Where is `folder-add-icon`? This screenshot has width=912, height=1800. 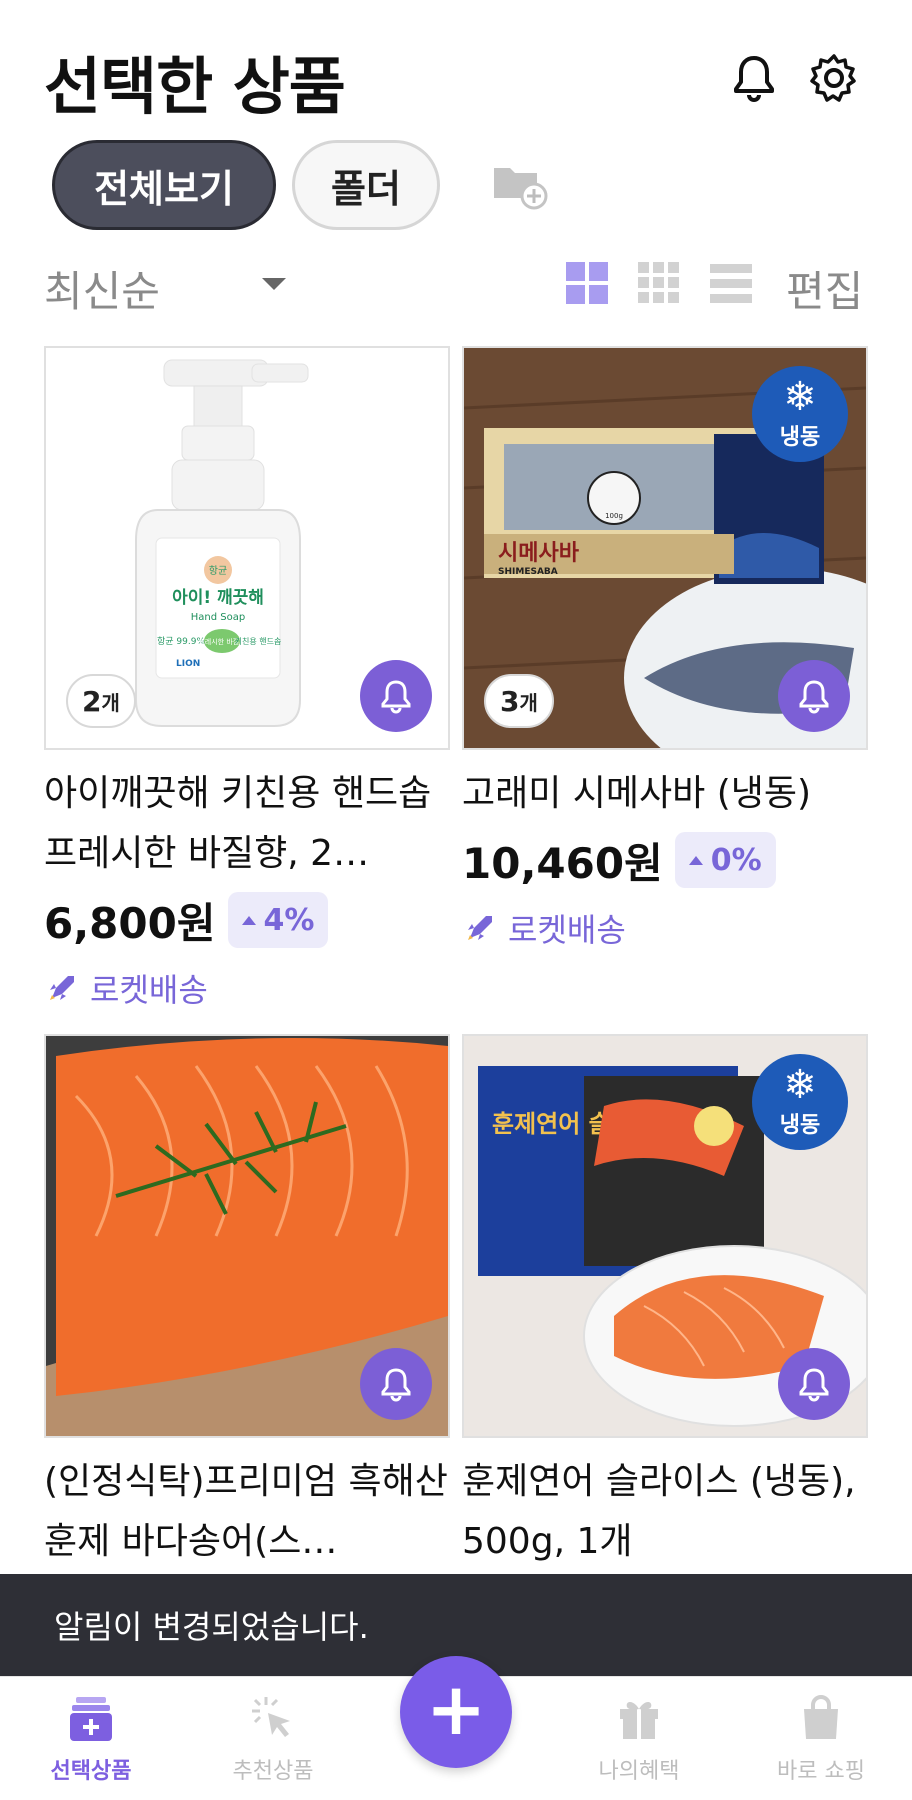 folder-add-icon is located at coordinates (520, 185).